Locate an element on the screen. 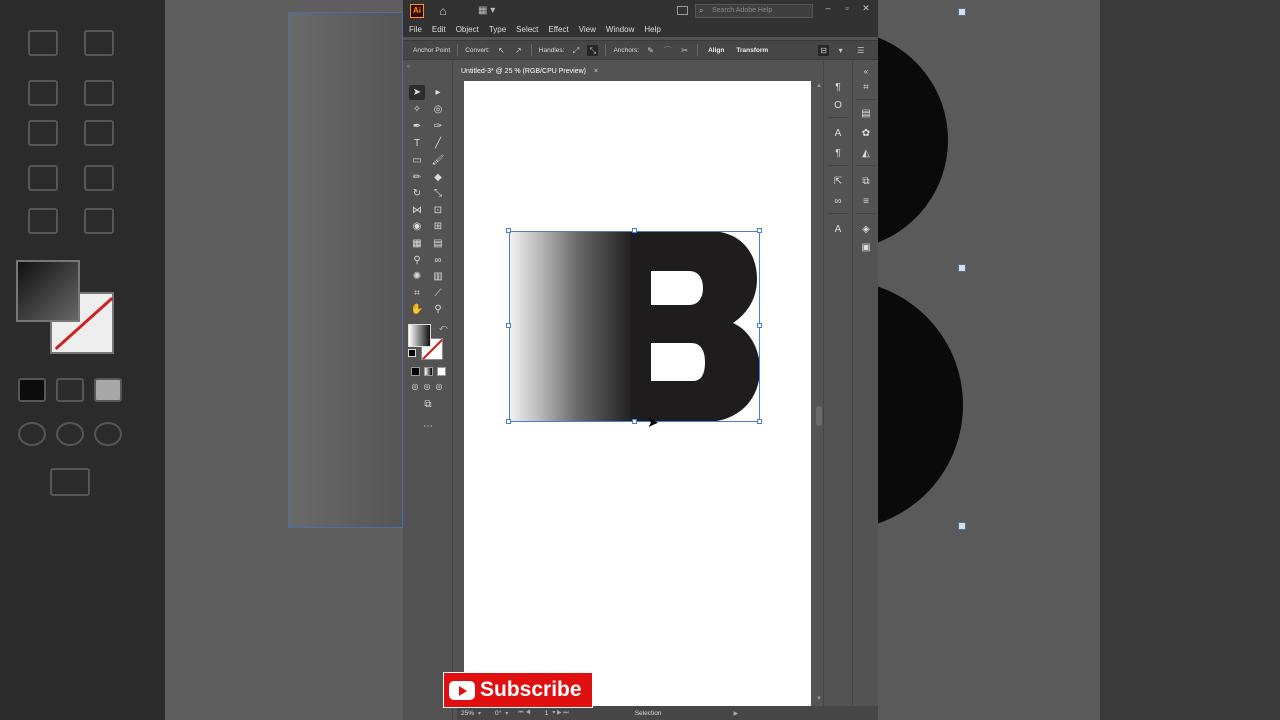 Image resolution: width=1280 pixels, height=720 pixels. glyphs-icon: A is located at coordinates (838, 230).